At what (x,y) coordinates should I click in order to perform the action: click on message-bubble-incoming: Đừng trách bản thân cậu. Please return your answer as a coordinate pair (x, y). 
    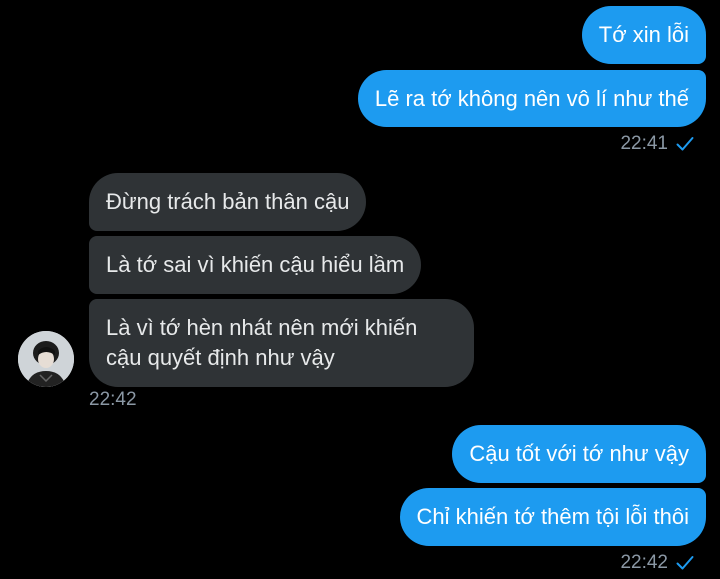
    Looking at the image, I should click on (228, 202).